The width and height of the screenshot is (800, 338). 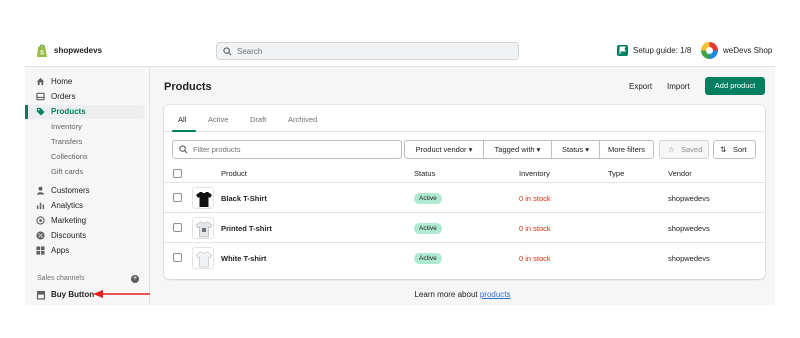 I want to click on sidebar-item-label: Marketing, so click(x=69, y=220).